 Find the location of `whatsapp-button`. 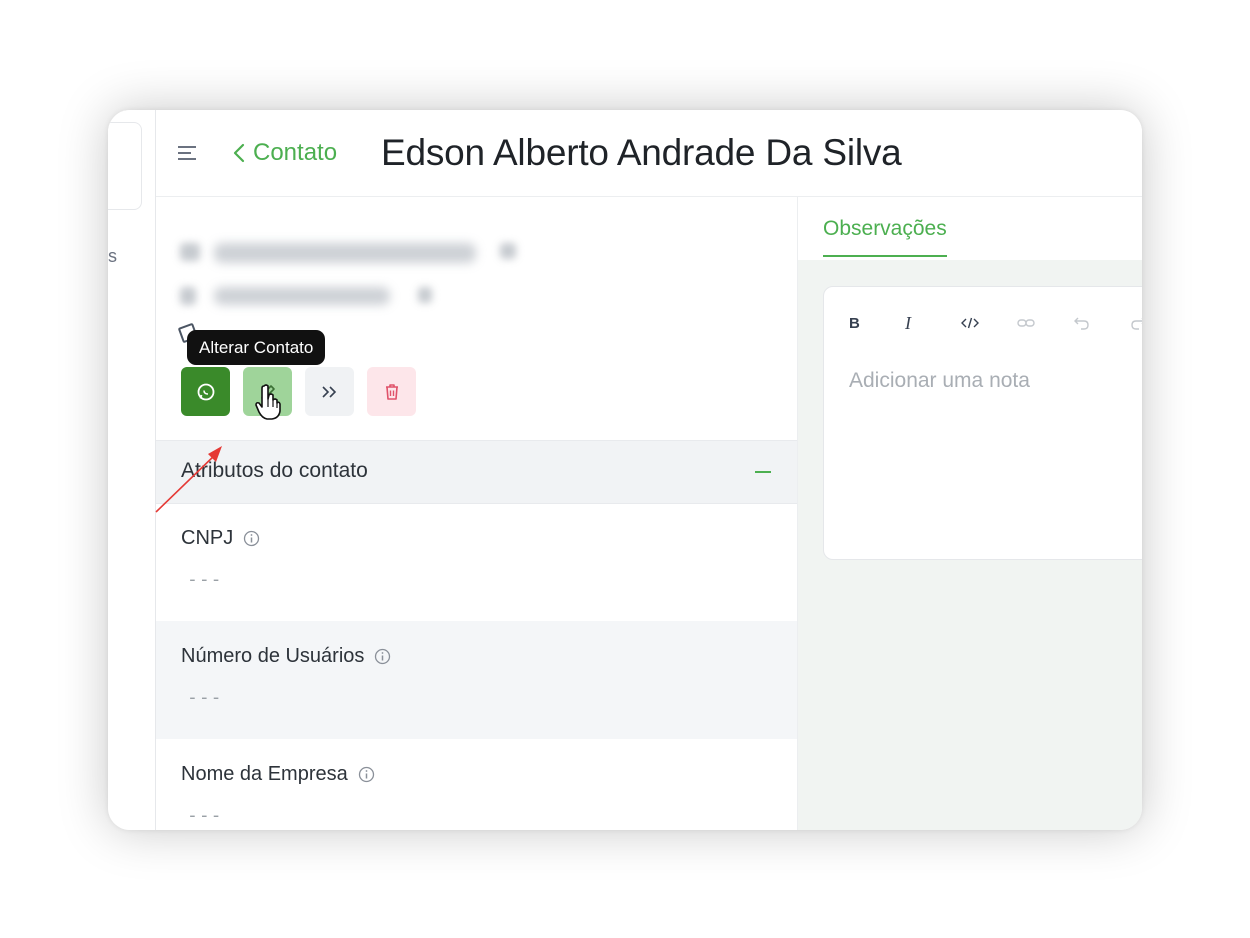

whatsapp-button is located at coordinates (205, 391).